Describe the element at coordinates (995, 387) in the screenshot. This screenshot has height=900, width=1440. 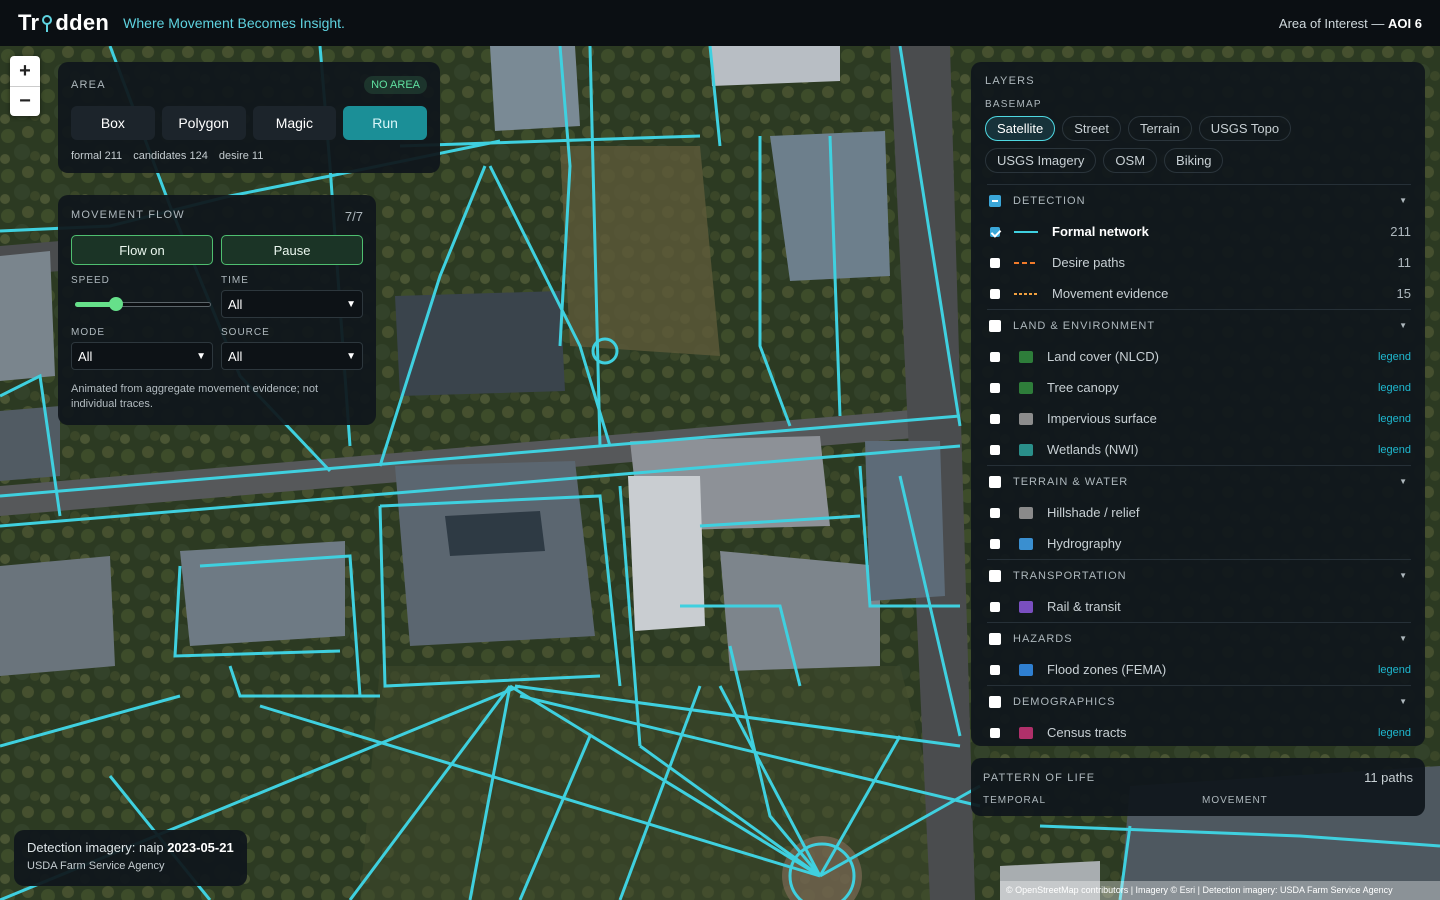
I see `tree-canopy-checkbox` at that location.